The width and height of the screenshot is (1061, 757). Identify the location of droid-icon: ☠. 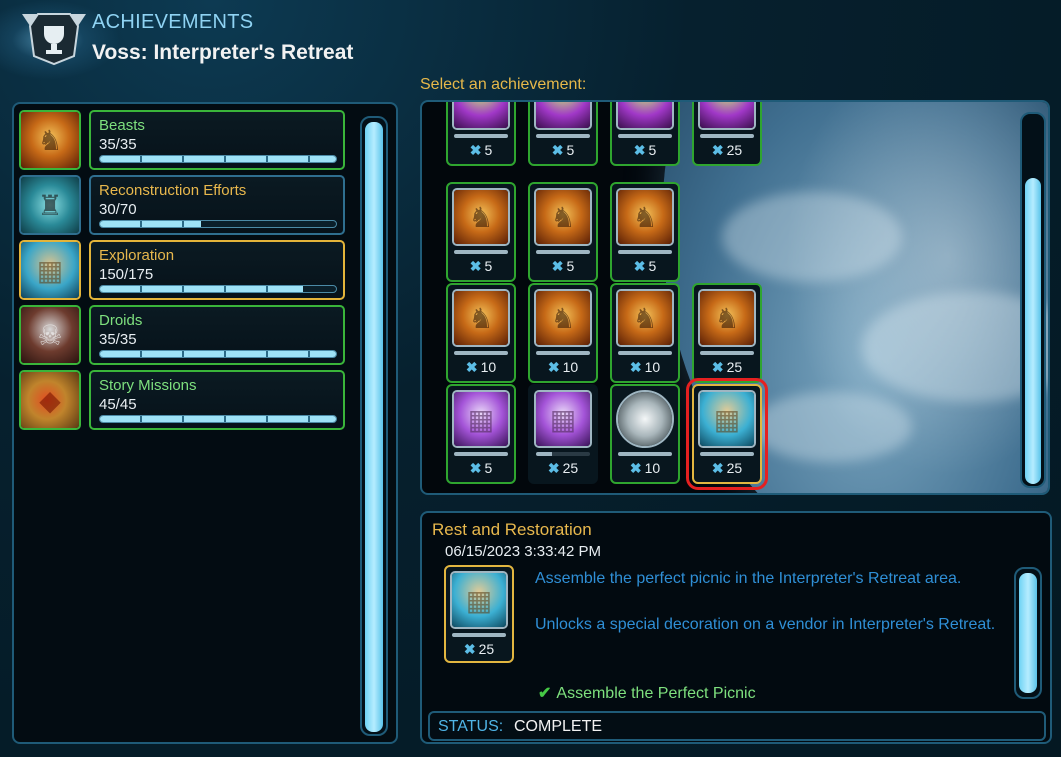
(50, 335).